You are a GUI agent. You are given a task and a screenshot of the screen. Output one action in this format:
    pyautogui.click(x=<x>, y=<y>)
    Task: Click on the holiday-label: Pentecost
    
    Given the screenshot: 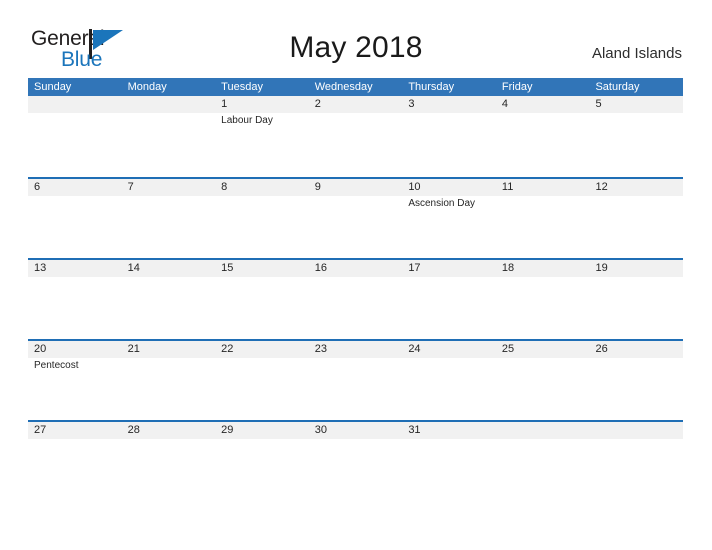 What is the action you would take?
    pyautogui.click(x=56, y=365)
    